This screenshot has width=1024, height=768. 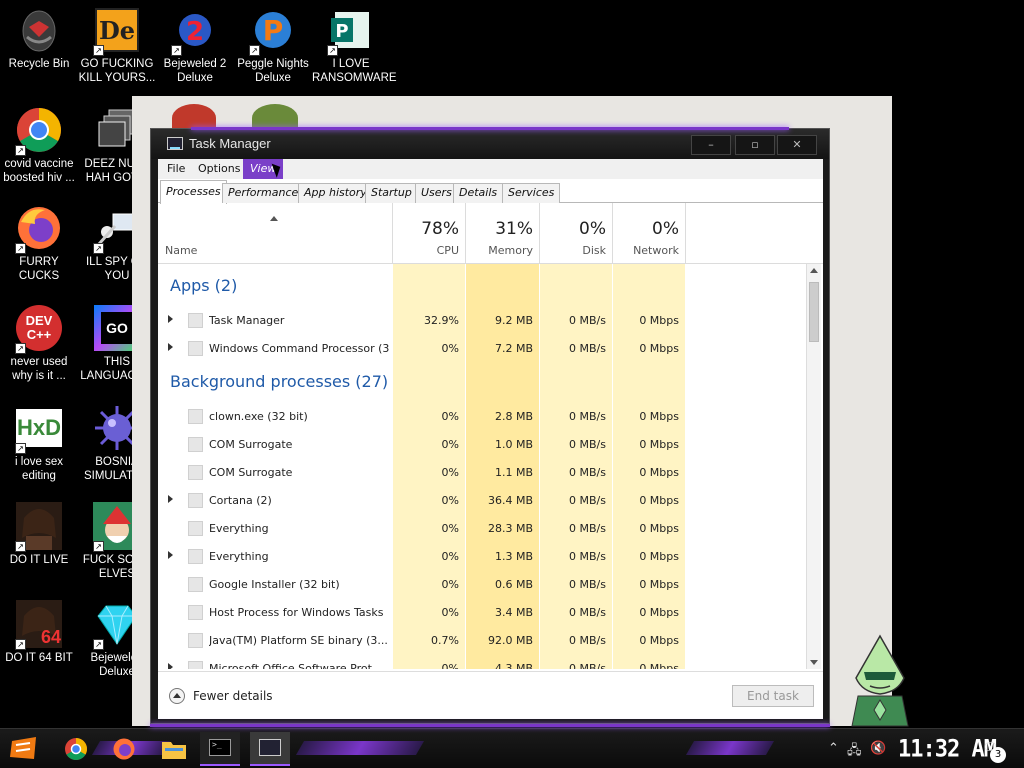 I want to click on taskbar-firefox-icon, so click(x=124, y=749).